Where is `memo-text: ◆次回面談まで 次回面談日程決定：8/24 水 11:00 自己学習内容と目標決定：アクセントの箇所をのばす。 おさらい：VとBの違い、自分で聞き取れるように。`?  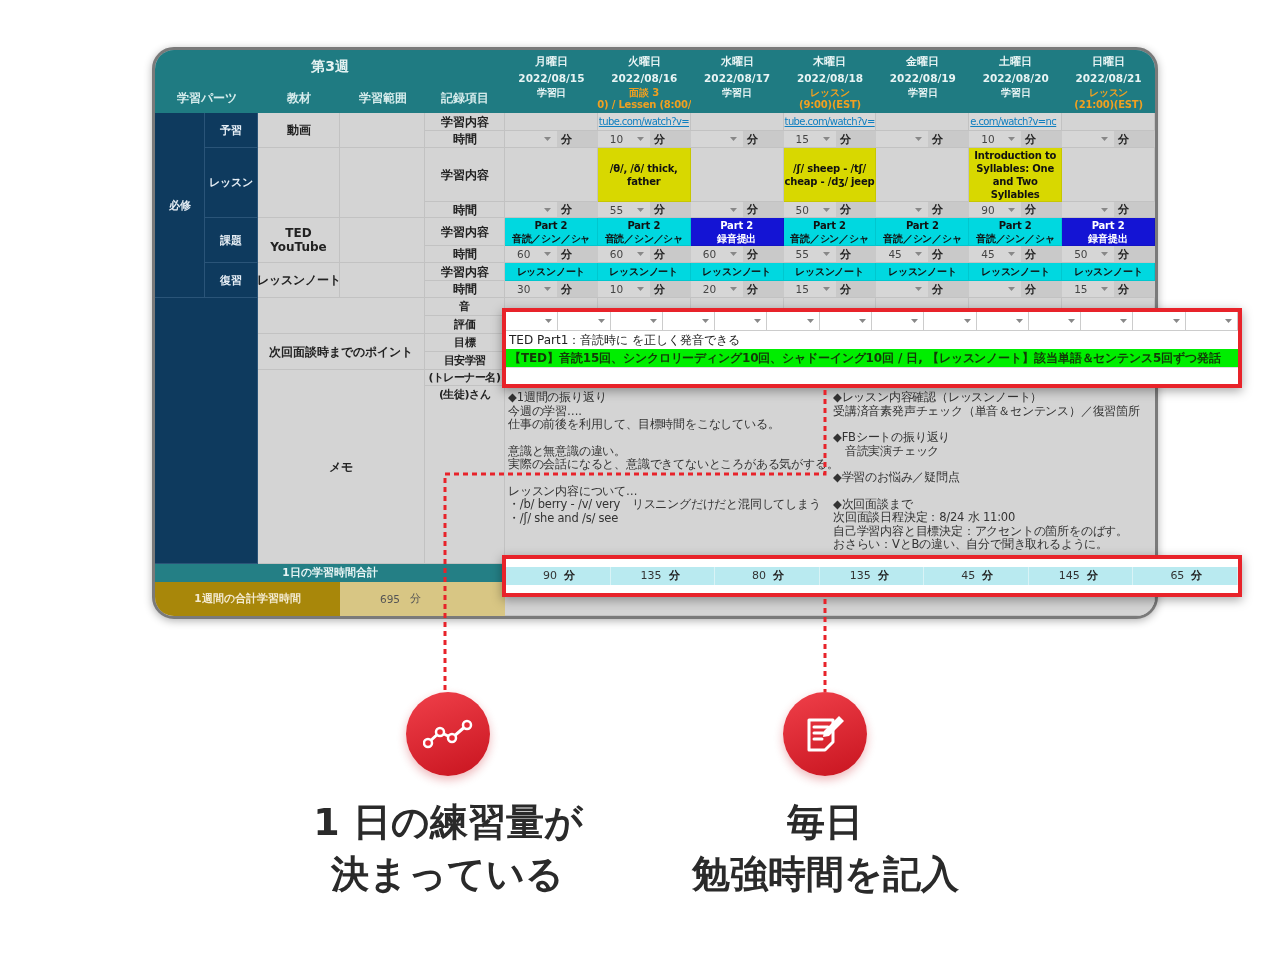 memo-text: ◆次回面談まで 次回面談日程決定：8/24 水 11:00 自己学習内容と目標決定：アクセントの箇所をのばす。 おさらい：VとBの違い、自分で聞き取れるように。 is located at coordinates (981, 524).